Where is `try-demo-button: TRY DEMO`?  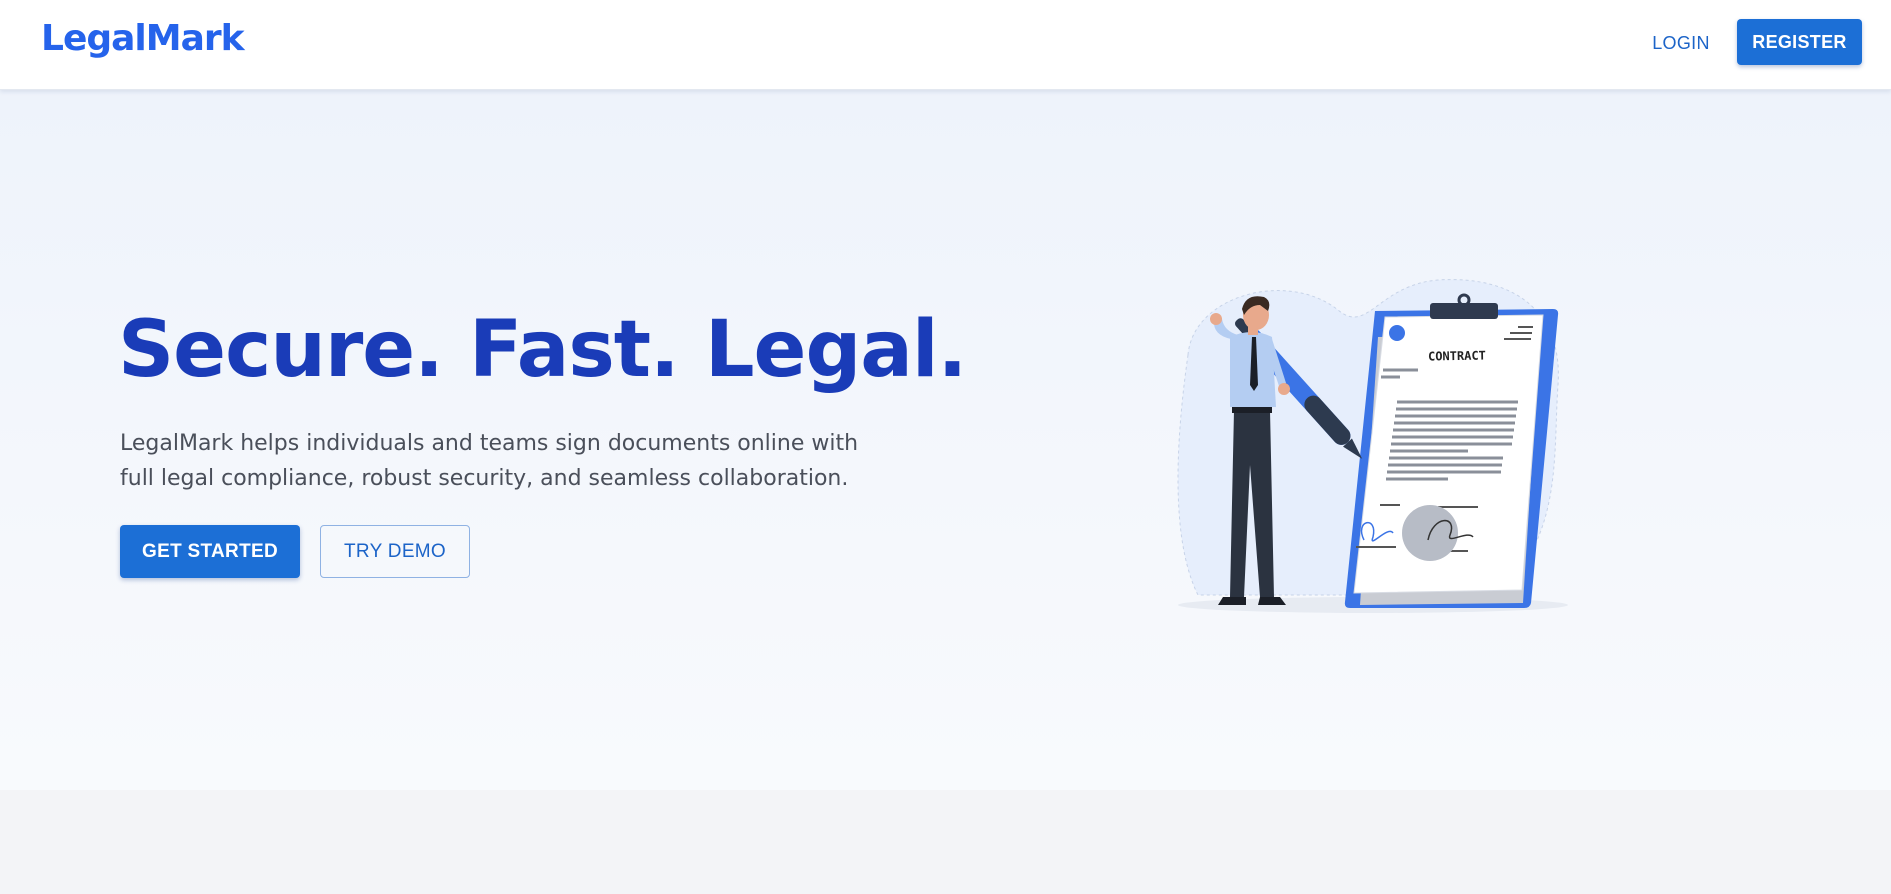 try-demo-button: TRY DEMO is located at coordinates (395, 551).